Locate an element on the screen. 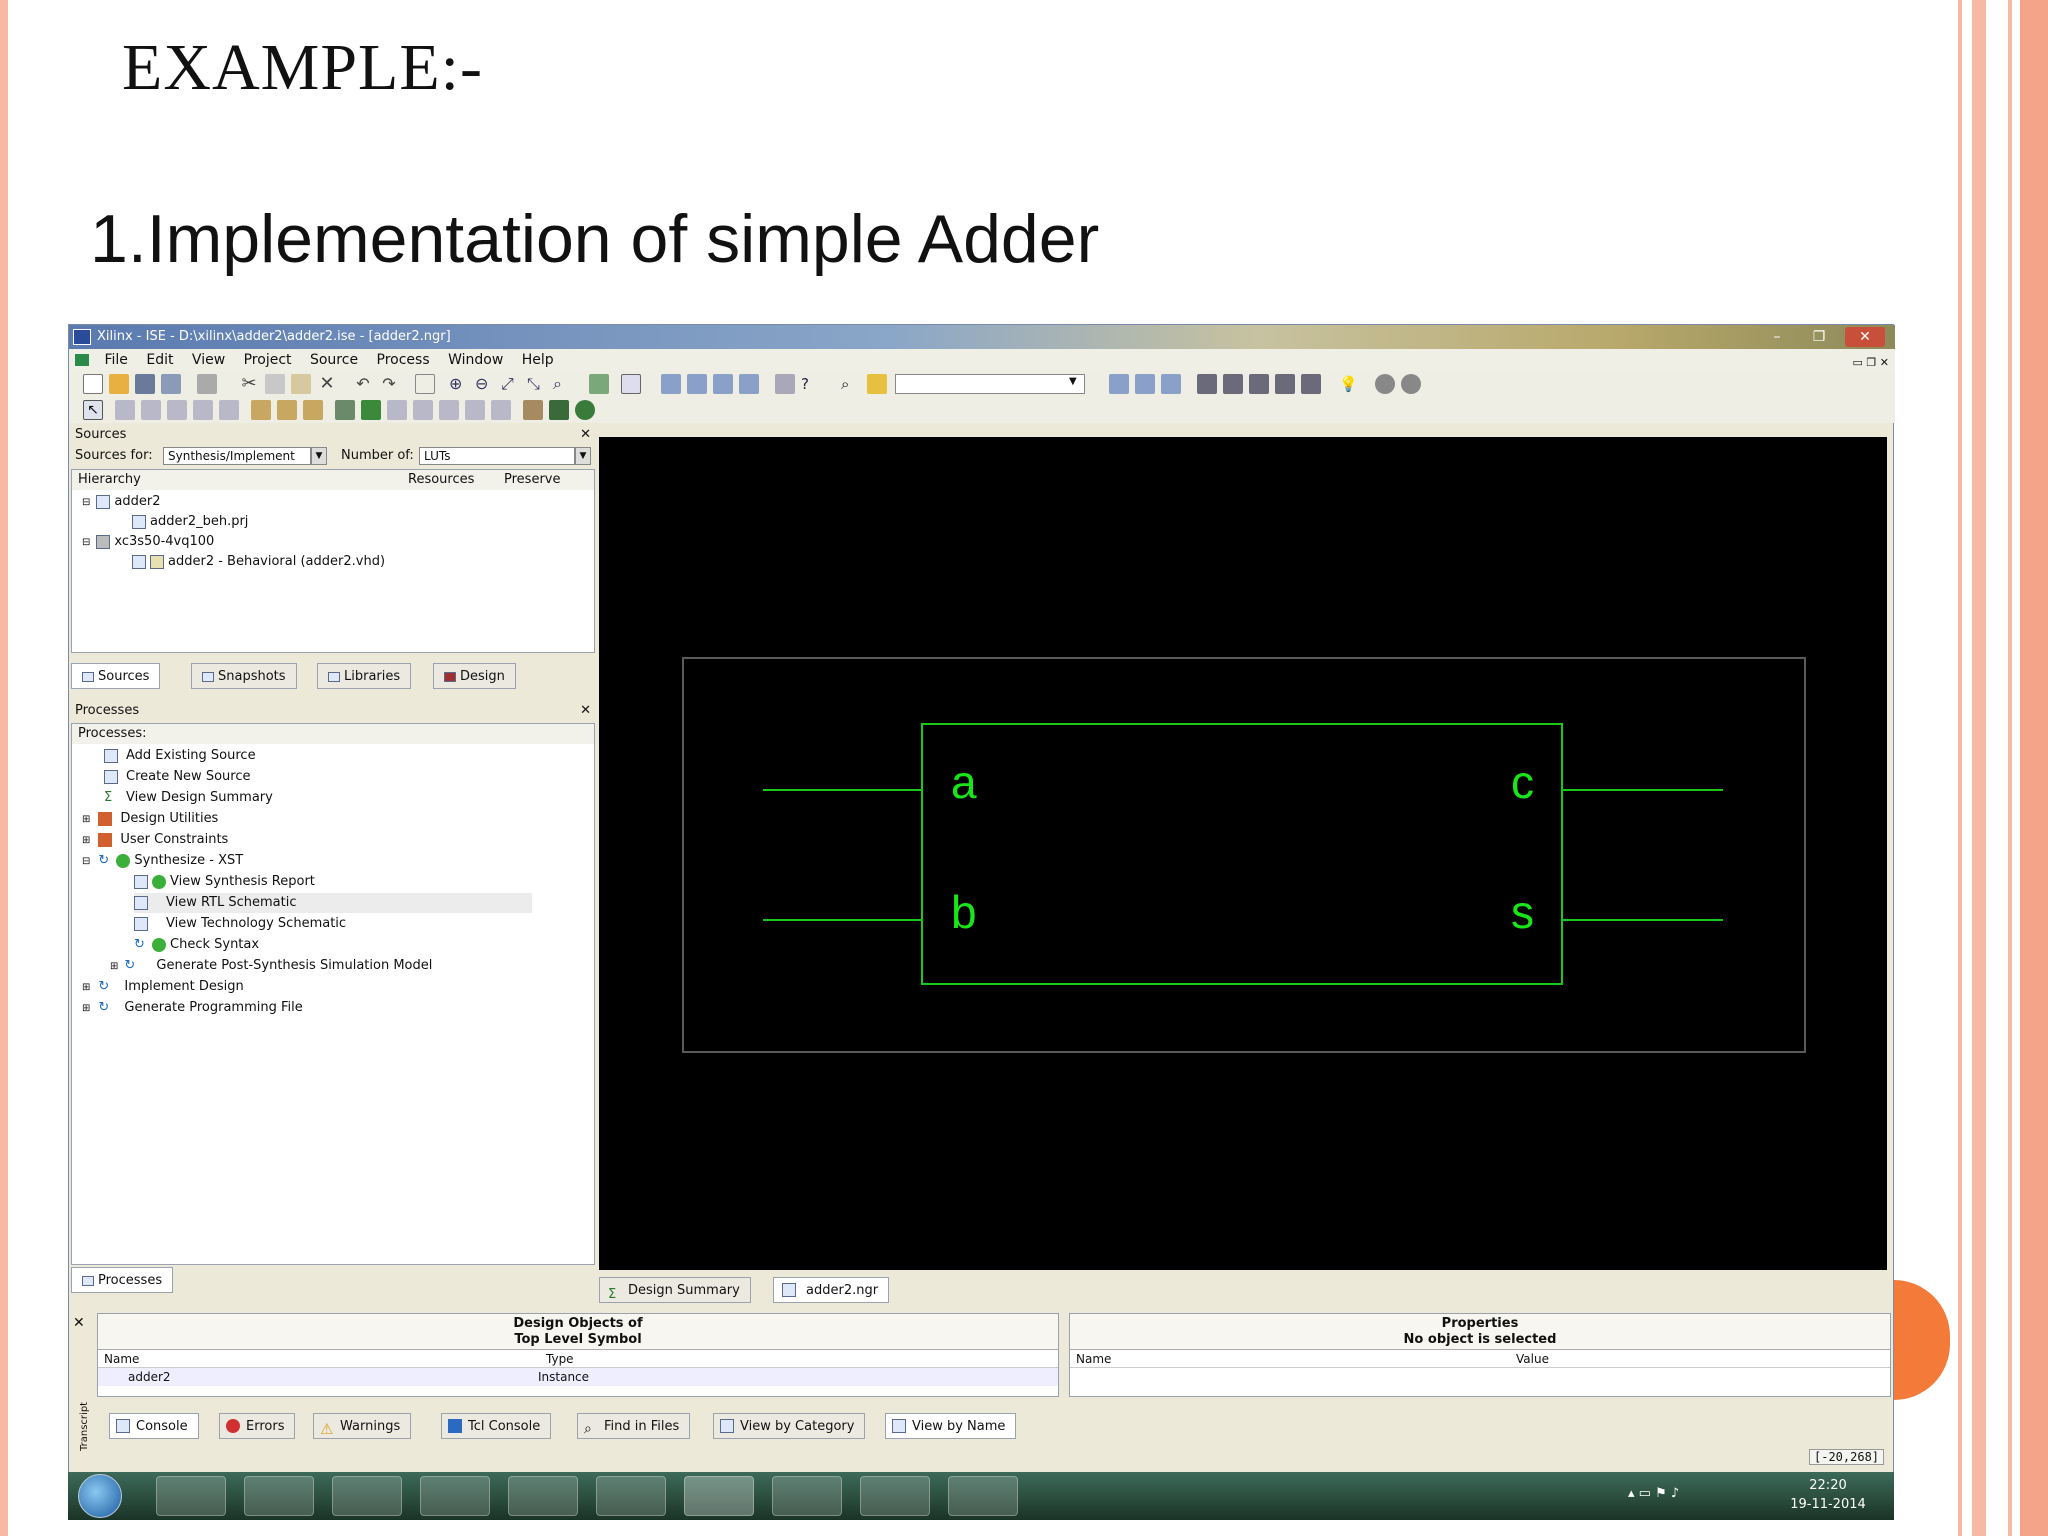 Image resolution: width=2048 pixels, height=1536 pixels. close-window-button: ✕ is located at coordinates (1865, 337).